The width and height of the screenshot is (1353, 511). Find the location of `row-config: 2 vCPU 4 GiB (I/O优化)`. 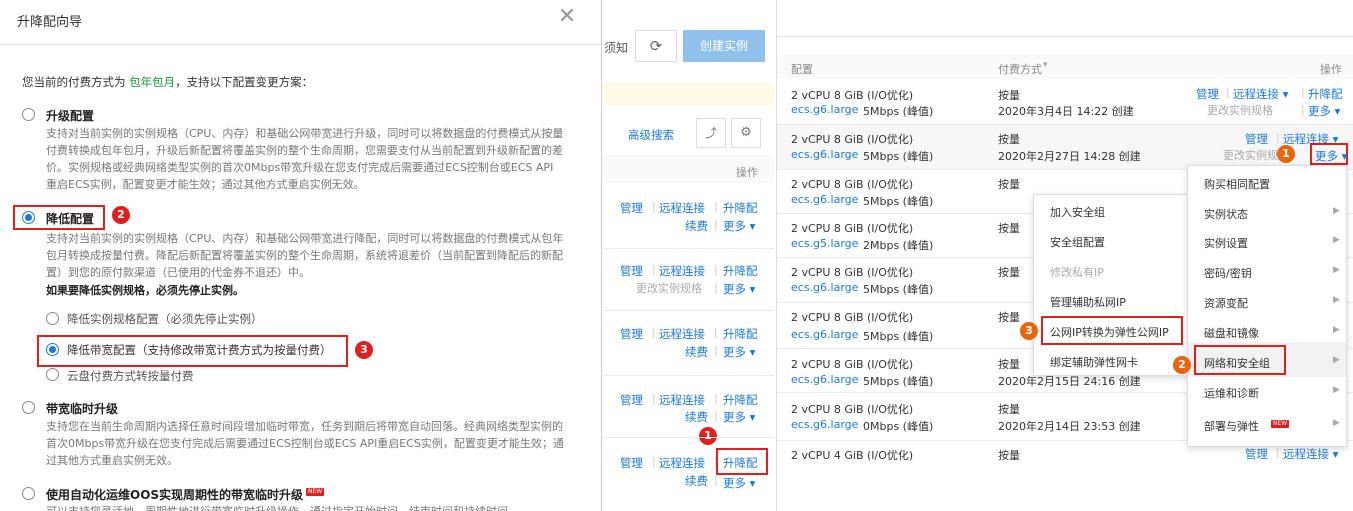

row-config: 2 vCPU 4 GiB (I/O优化) is located at coordinates (852, 455).